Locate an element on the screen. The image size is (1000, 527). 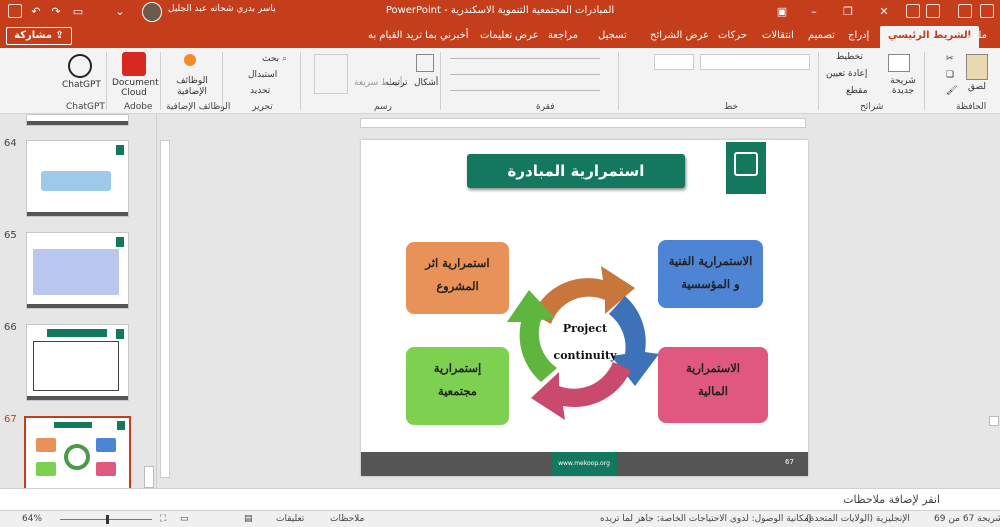
tab-insert: إدراج is located at coordinates (858, 35).